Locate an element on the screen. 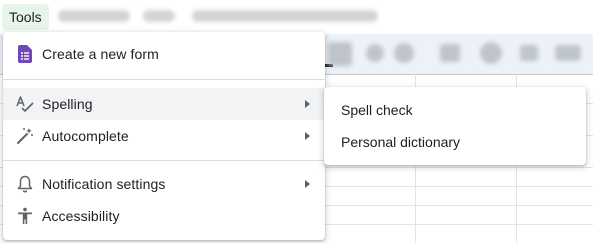  forms-icon is located at coordinates (25, 54).